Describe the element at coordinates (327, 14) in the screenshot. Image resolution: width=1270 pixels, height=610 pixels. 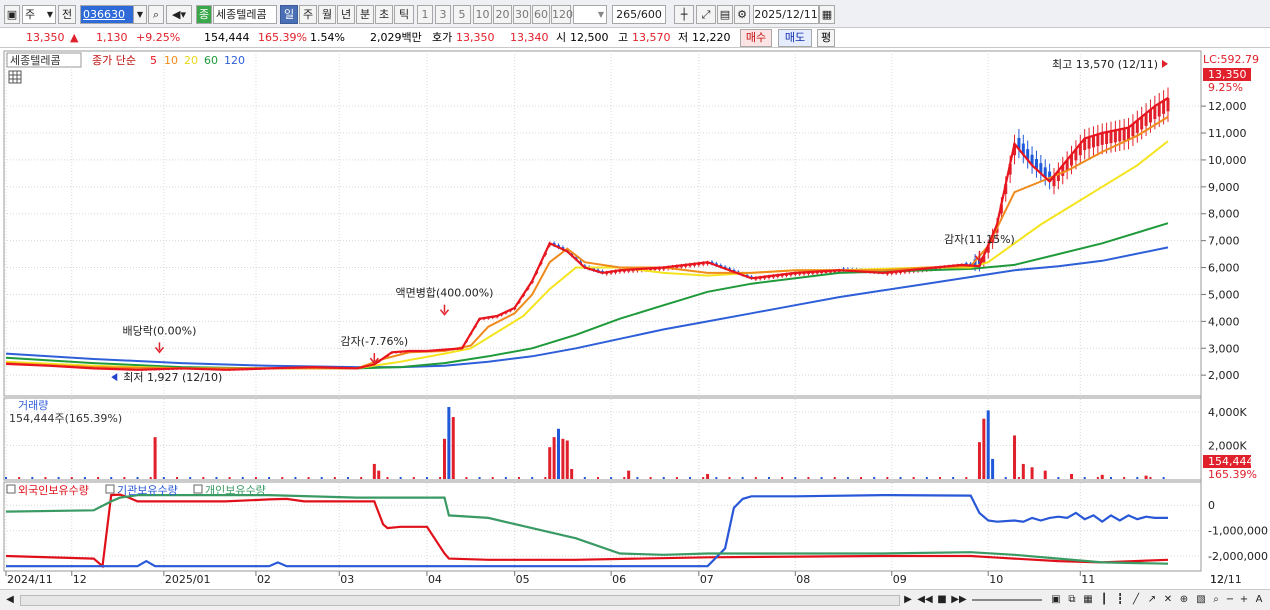
I see `period-month: 월` at that location.